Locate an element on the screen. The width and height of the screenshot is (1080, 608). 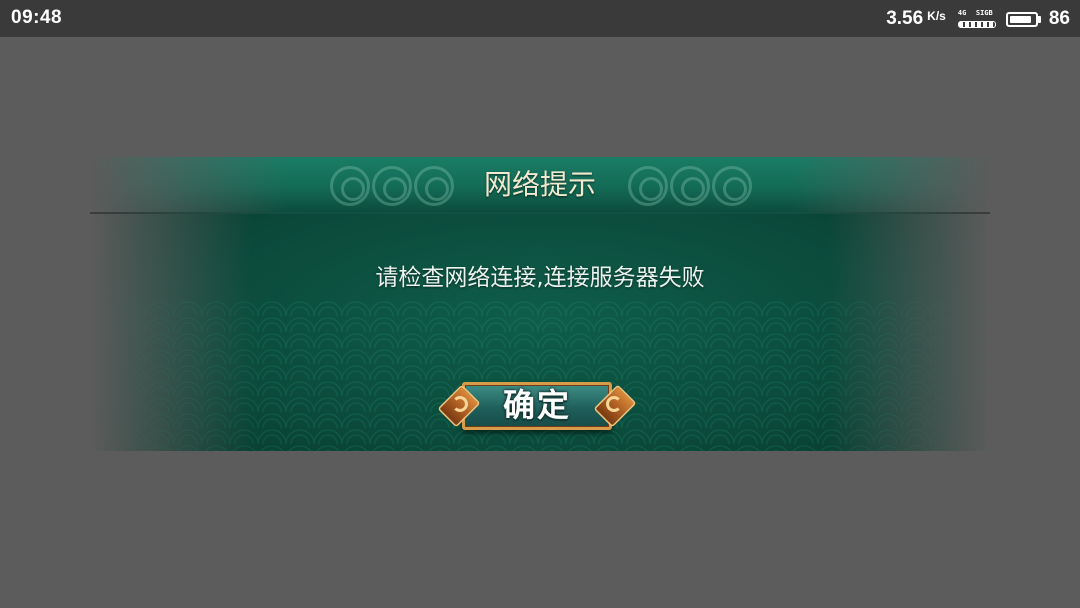
cellular-signal-icon: 4G SIGB is located at coordinates (977, 19).